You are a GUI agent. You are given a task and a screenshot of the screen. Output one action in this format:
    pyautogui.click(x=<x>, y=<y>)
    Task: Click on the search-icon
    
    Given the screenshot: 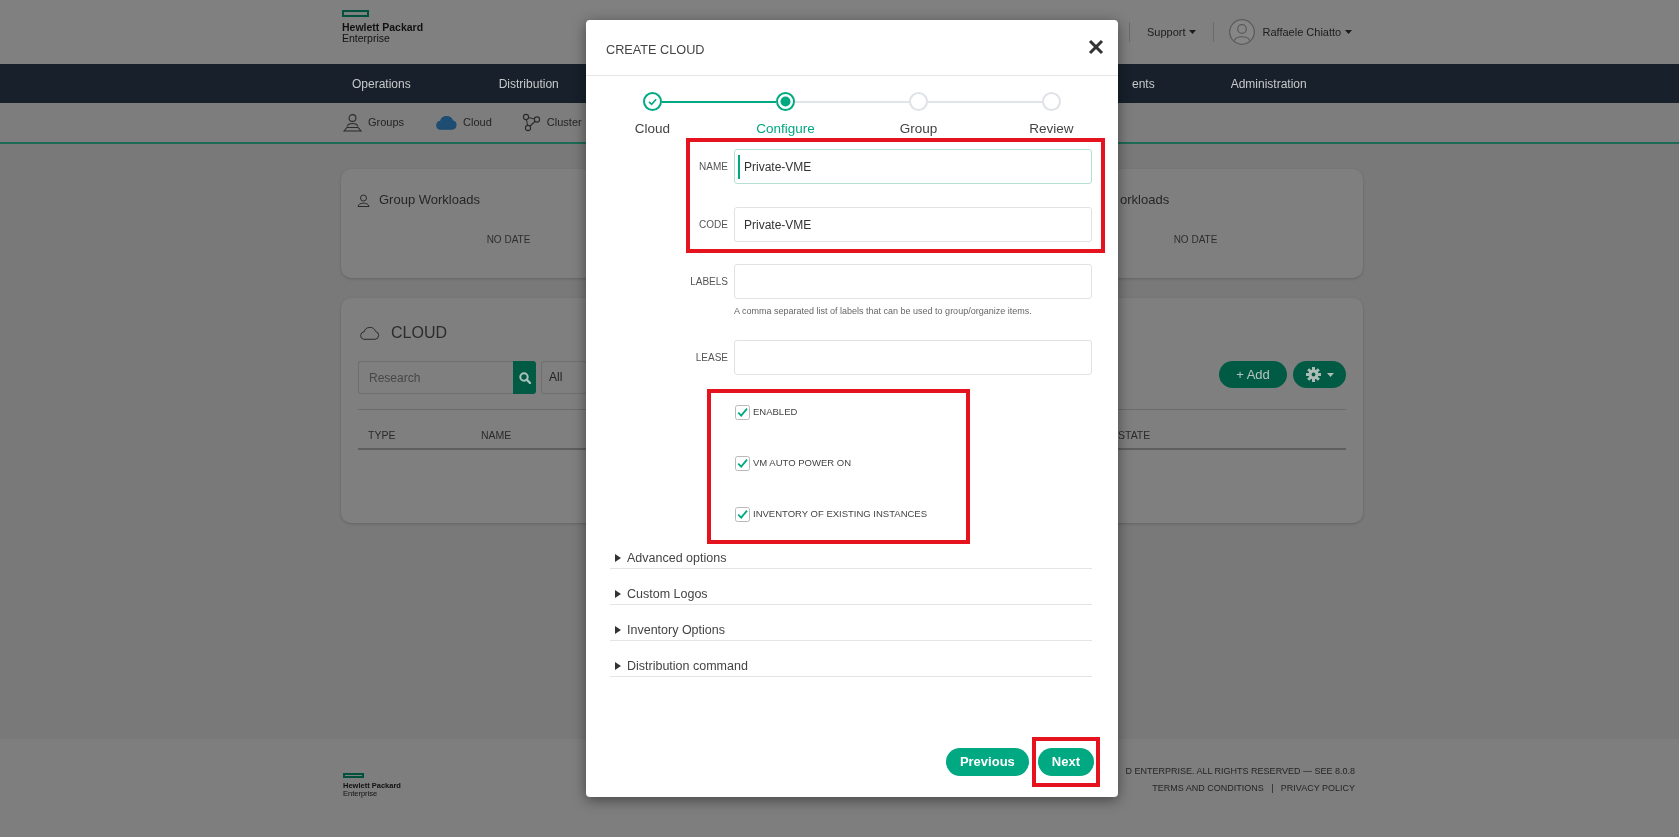 What is the action you would take?
    pyautogui.click(x=524, y=377)
    